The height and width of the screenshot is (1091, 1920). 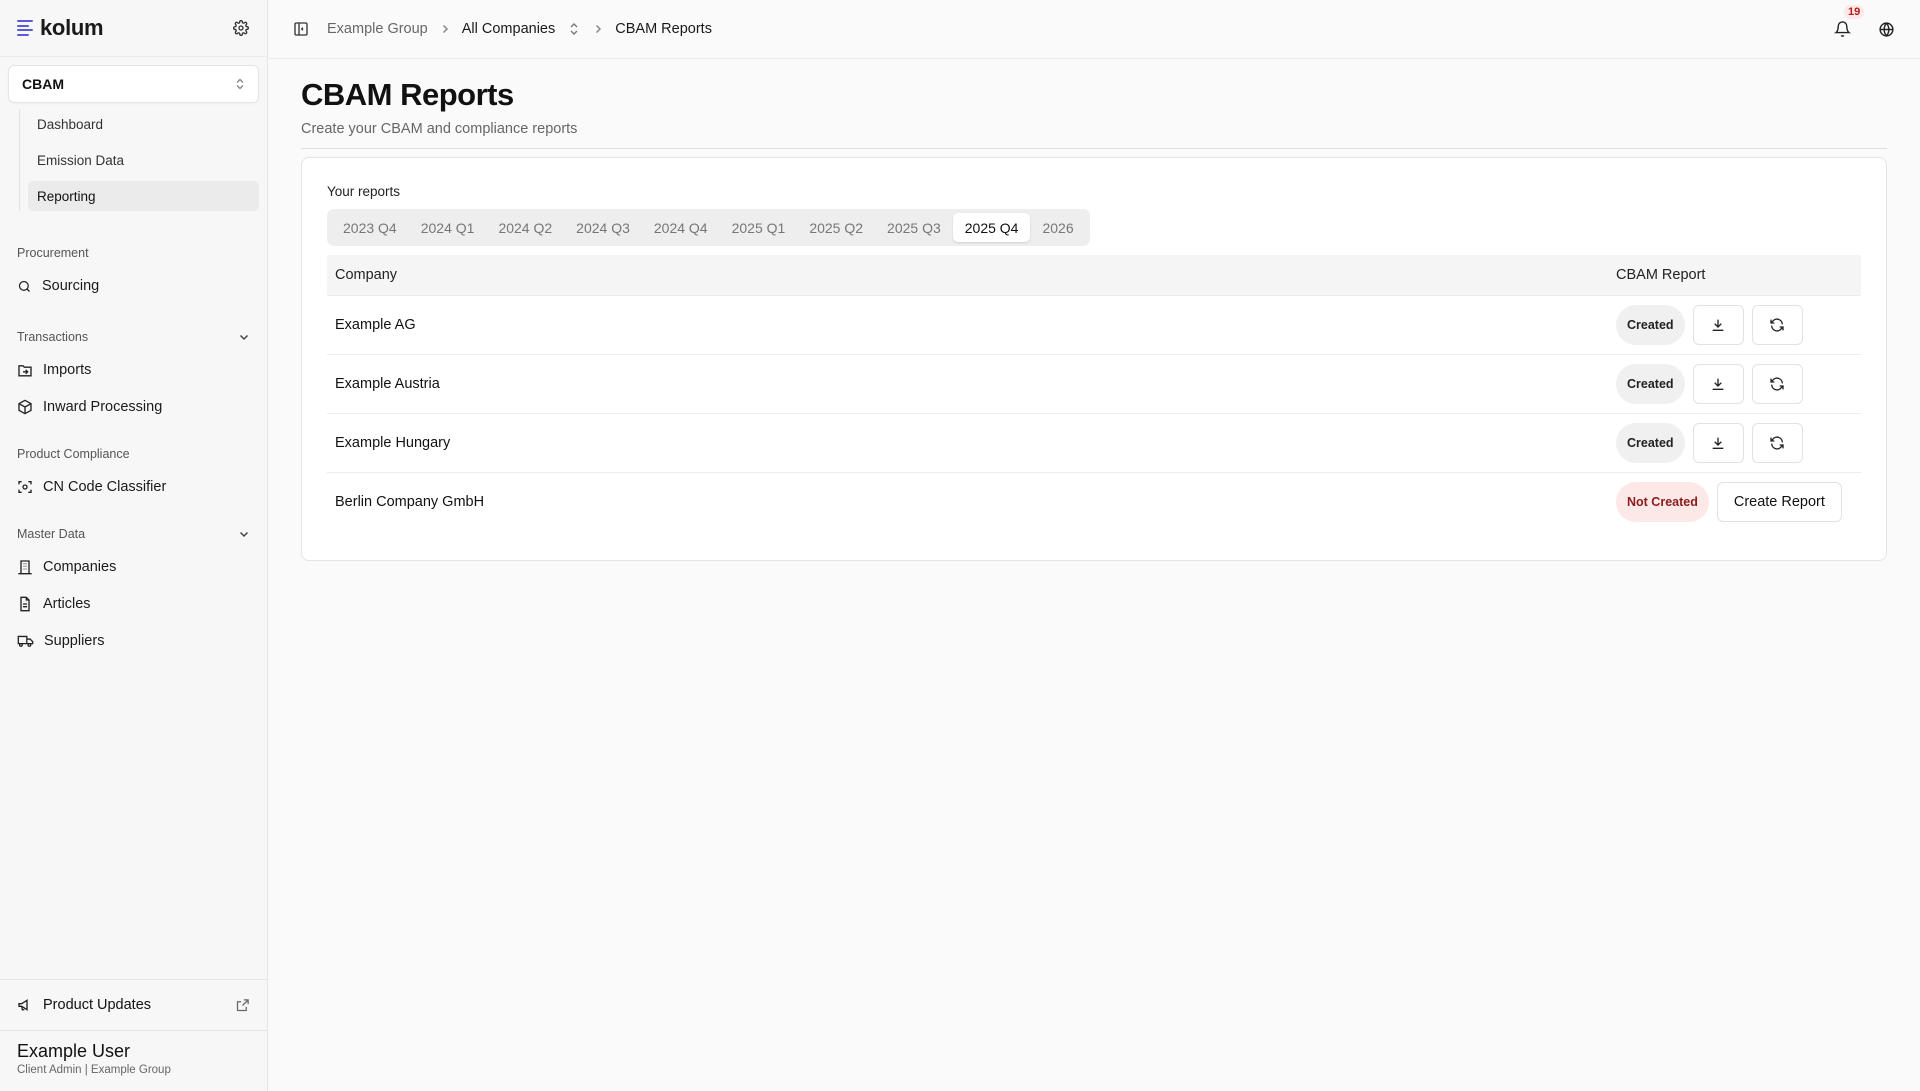 What do you see at coordinates (133, 370) in the screenshot?
I see `sidebar-item-imports: Imports` at bounding box center [133, 370].